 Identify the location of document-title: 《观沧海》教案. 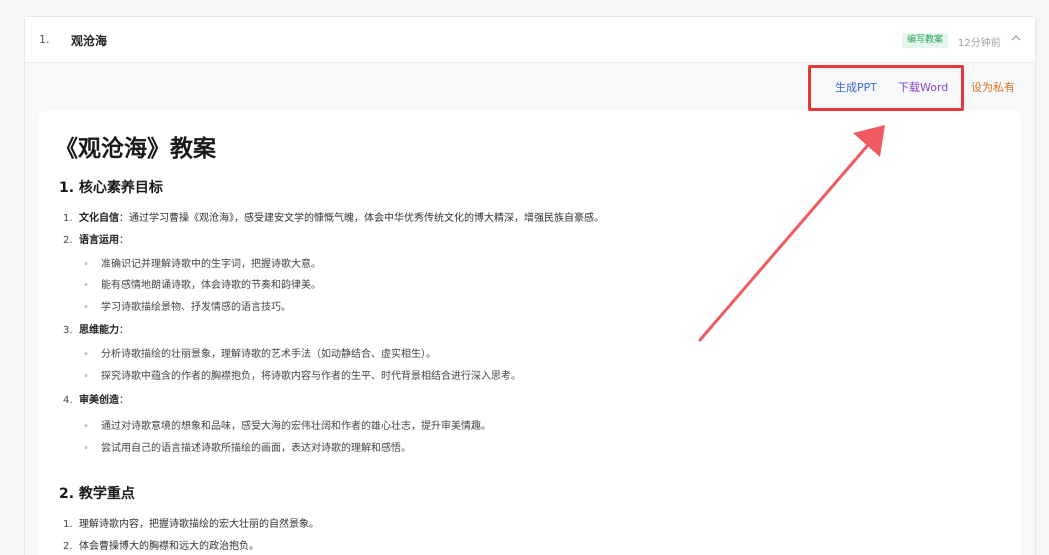
(135, 149).